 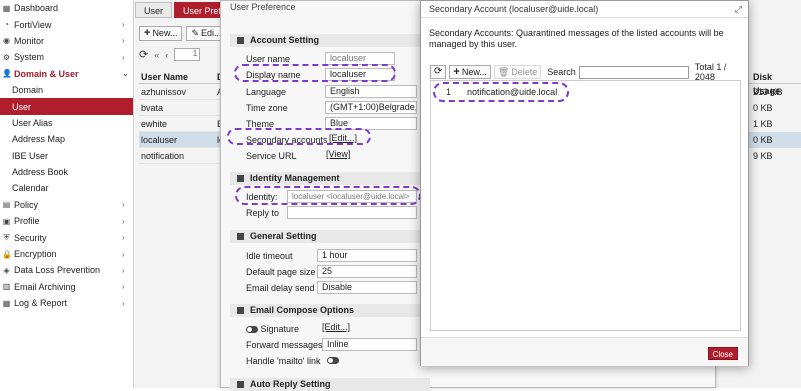 I want to click on sidebar-item-user: User, so click(x=66, y=106).